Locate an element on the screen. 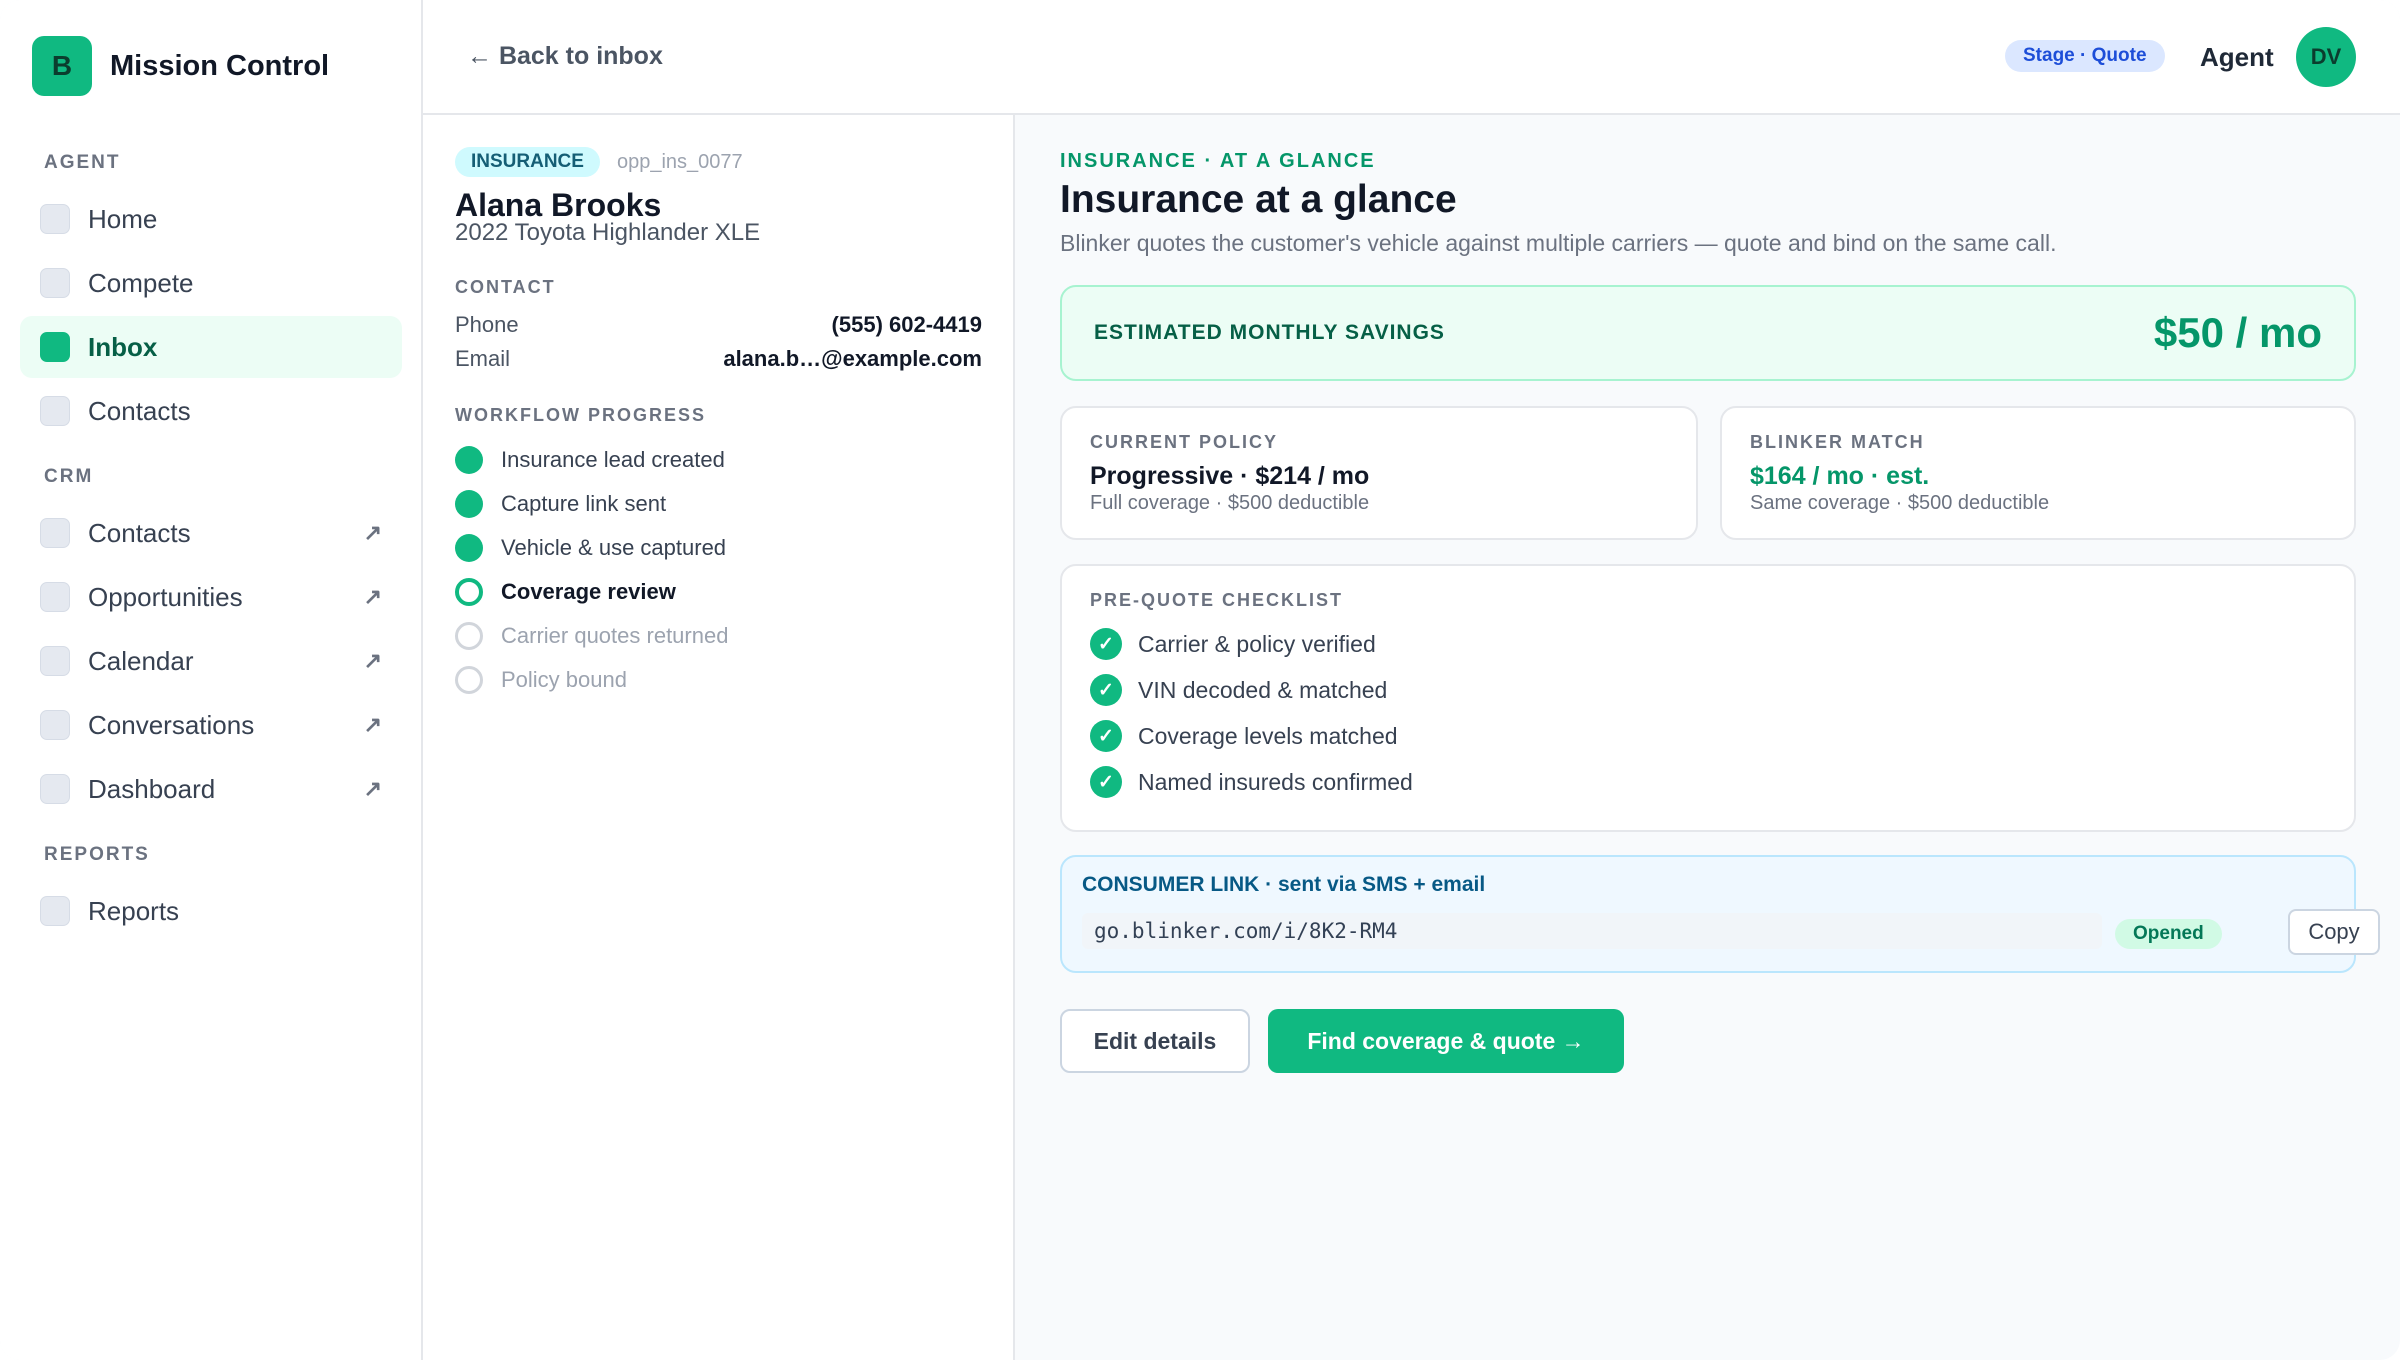  section-label-reports: REPORTS is located at coordinates (97, 854).